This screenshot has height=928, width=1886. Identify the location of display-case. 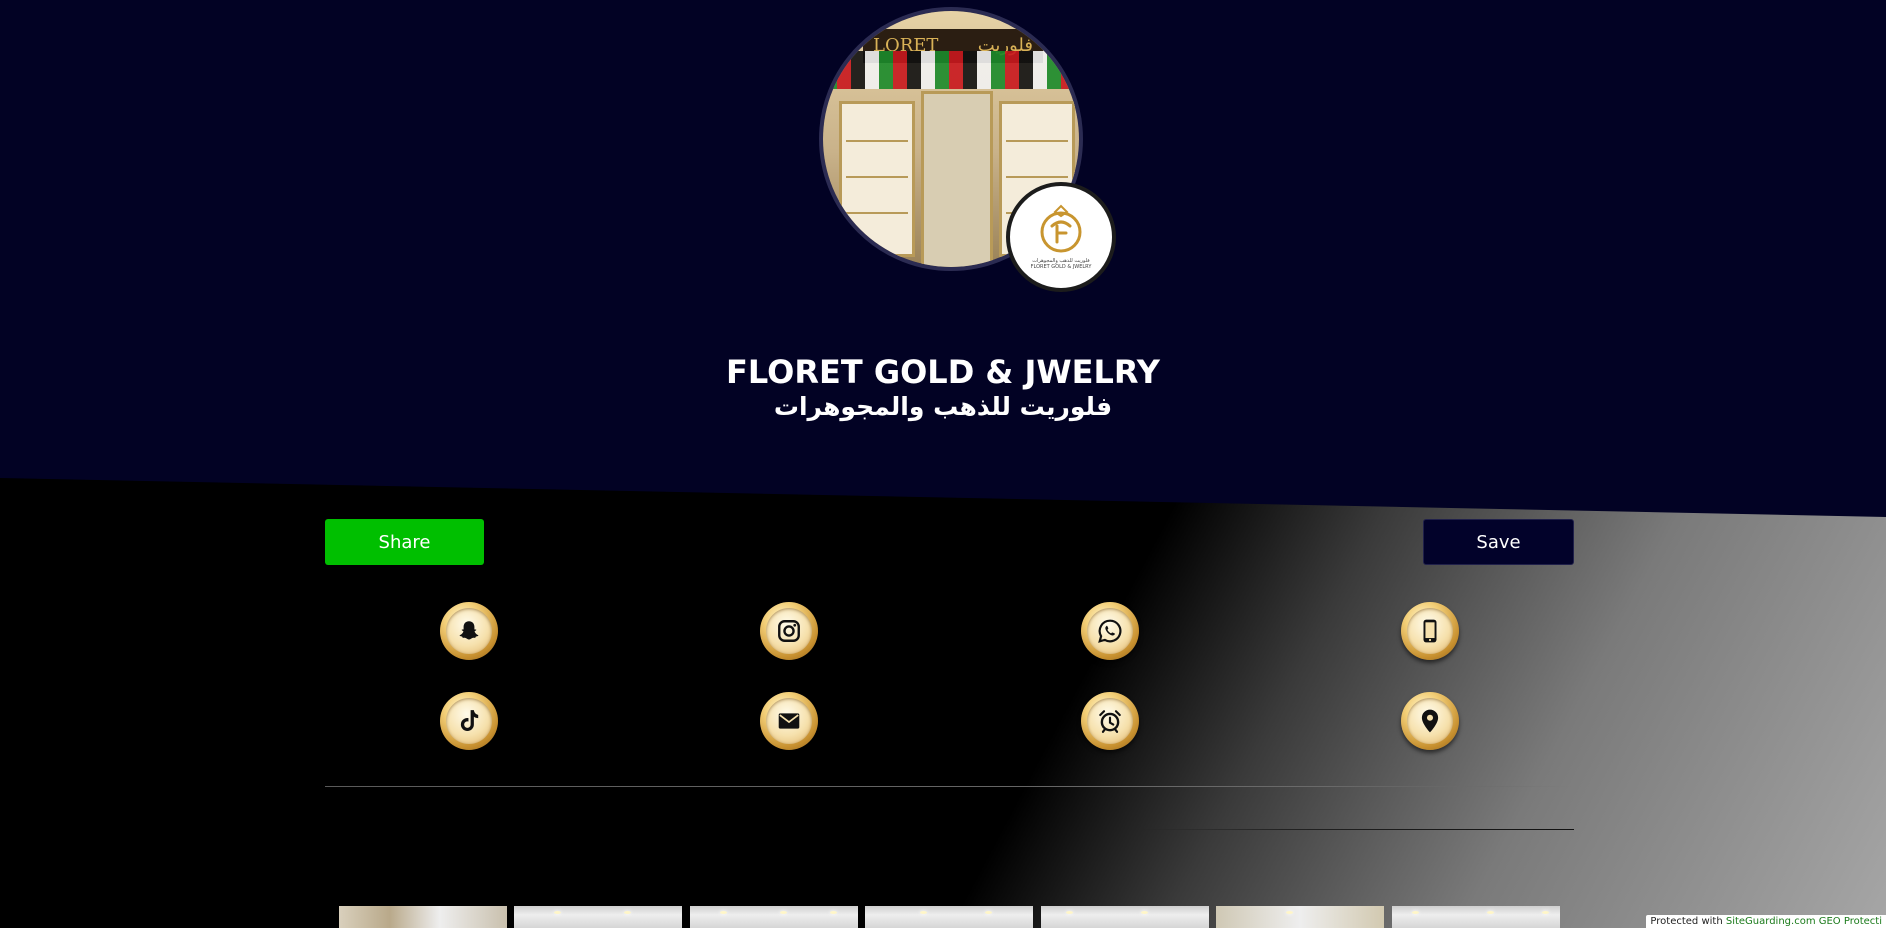
(877, 179).